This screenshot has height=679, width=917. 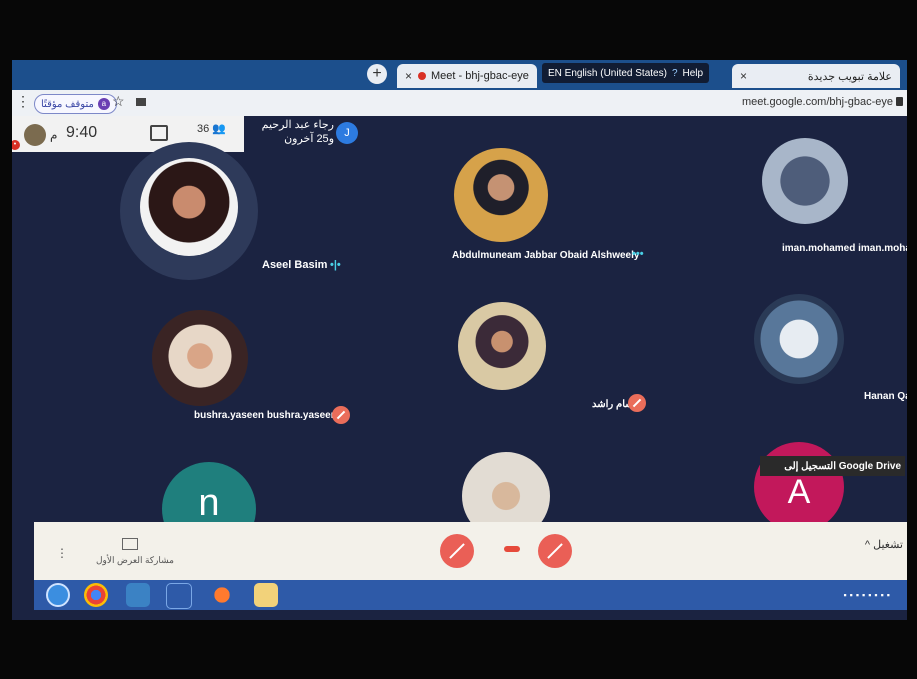 I want to click on participant-name: Aseel Basim, so click(x=295, y=265).